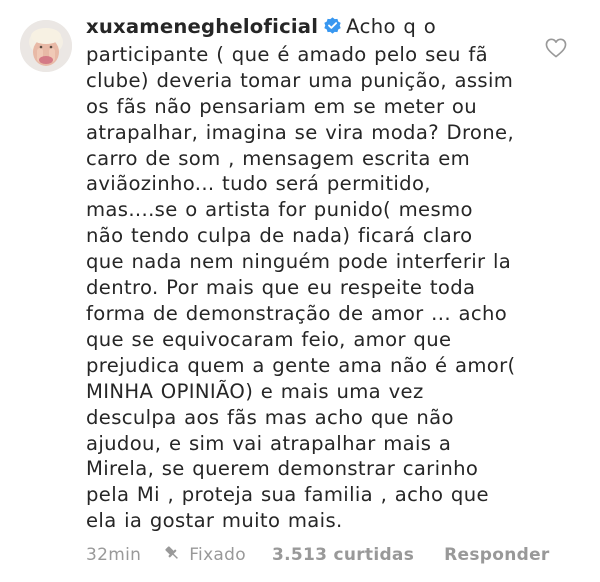  I want to click on username: xuxamenegheloficial, so click(202, 26).